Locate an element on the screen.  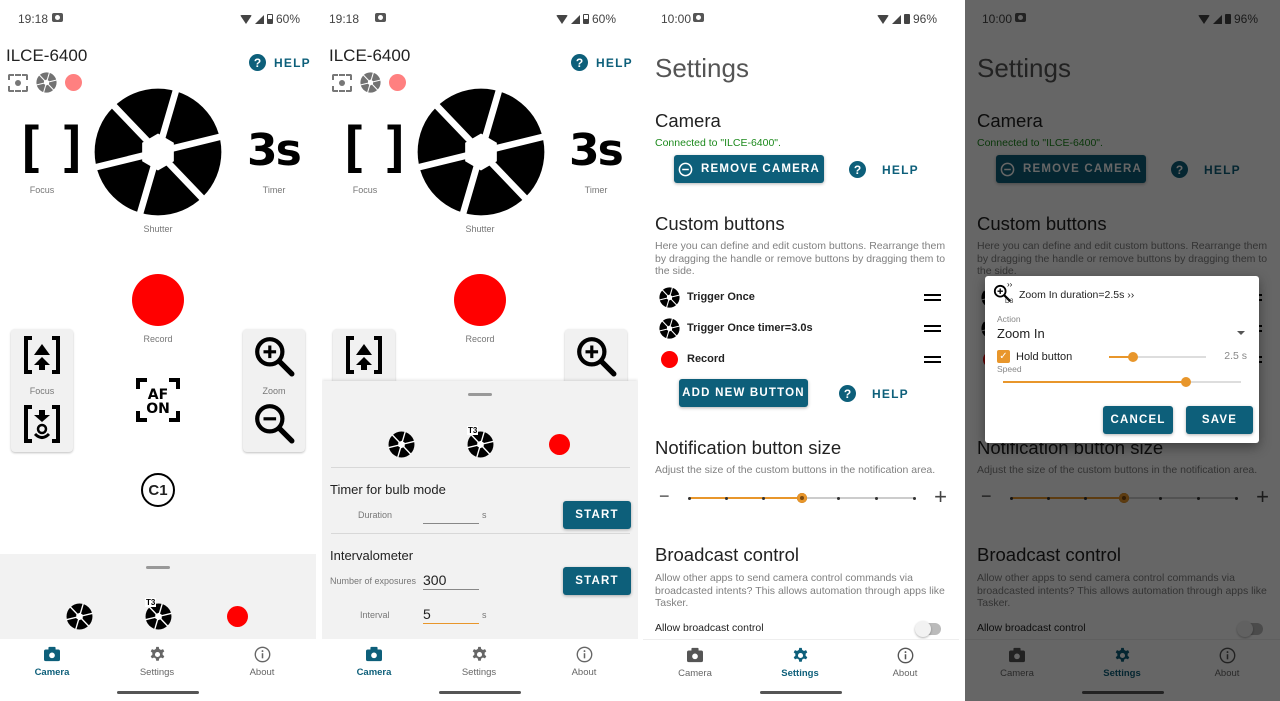
notification-size-slider: − + is located at coordinates (802, 496).